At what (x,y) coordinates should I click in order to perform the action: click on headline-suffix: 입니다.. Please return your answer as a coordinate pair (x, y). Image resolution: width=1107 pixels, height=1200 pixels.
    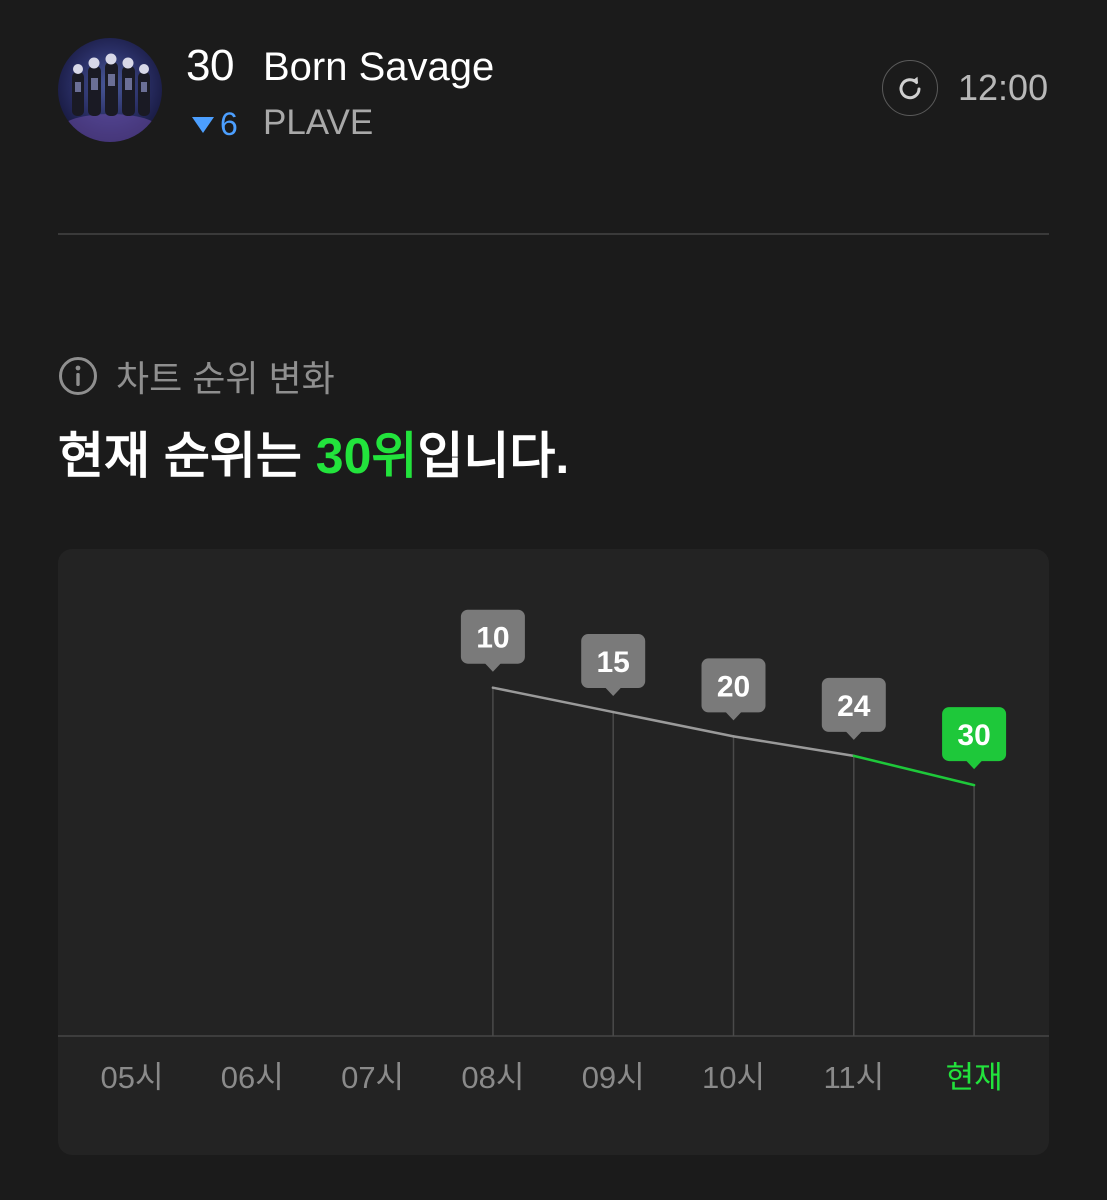
    Looking at the image, I should click on (493, 456).